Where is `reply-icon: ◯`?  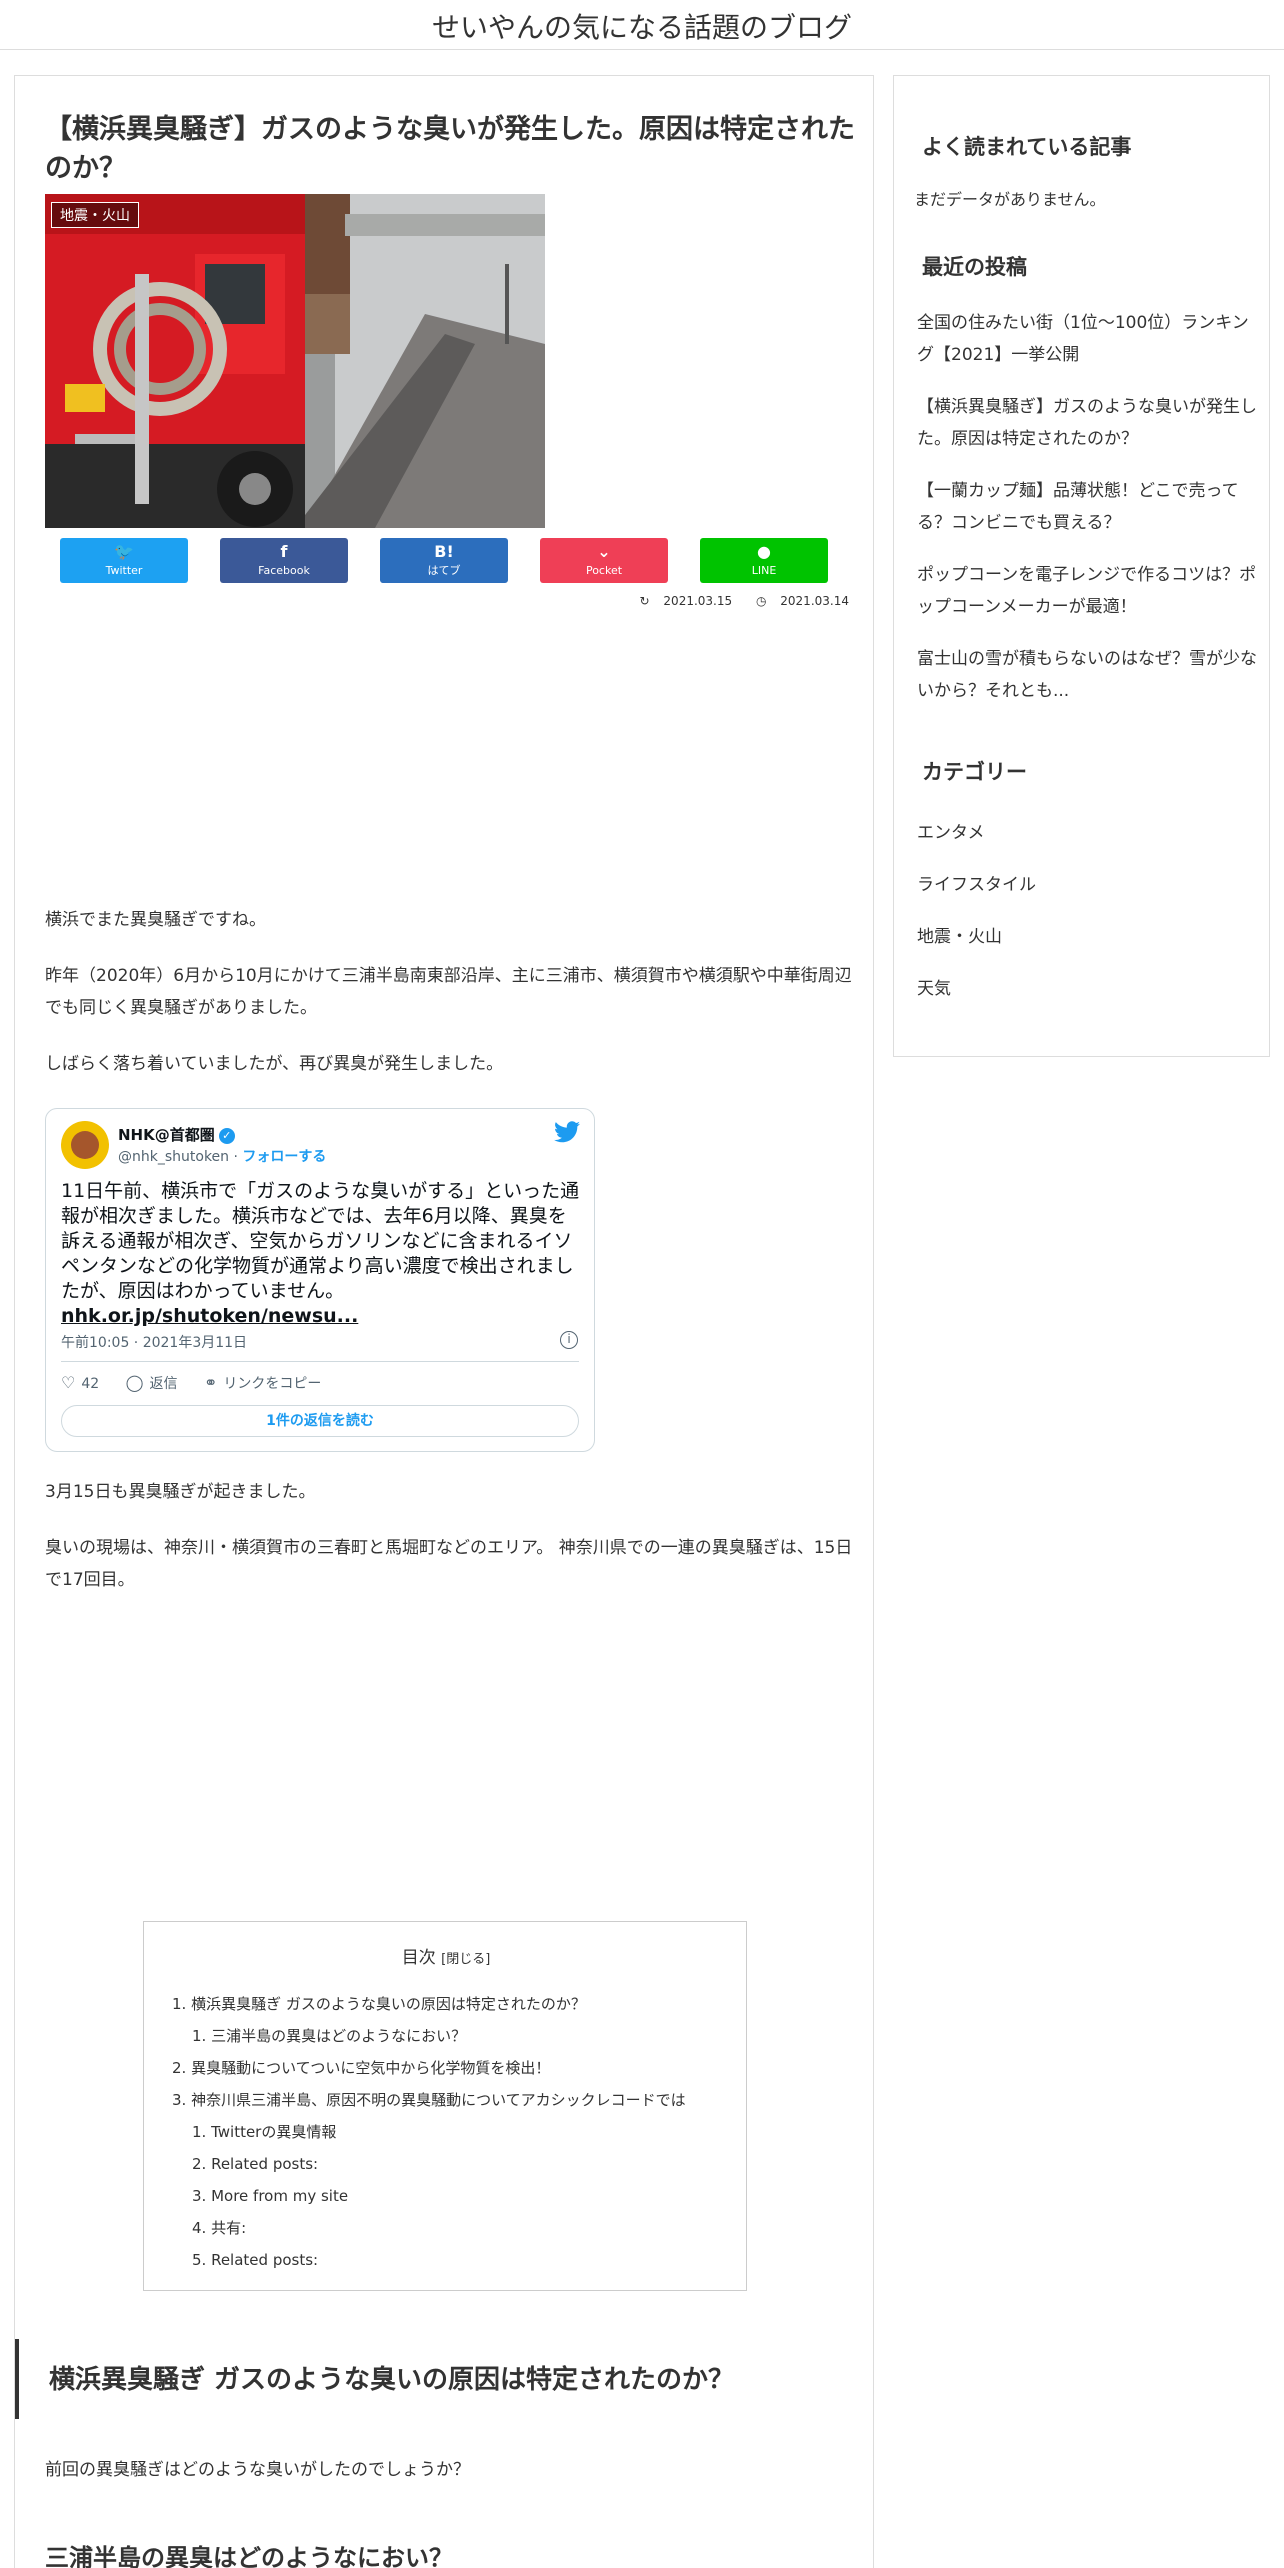
reply-icon: ◯ is located at coordinates (134, 1382).